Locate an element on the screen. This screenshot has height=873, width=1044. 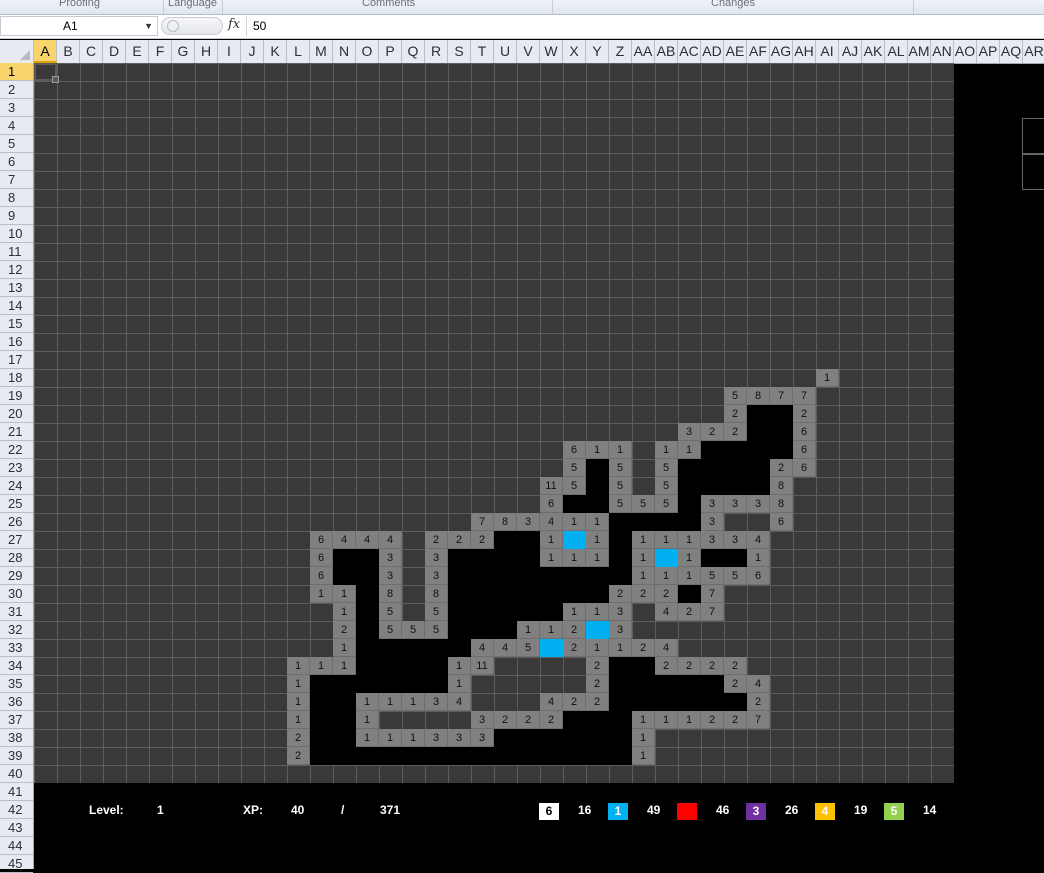
floor-cell-r38: 3 is located at coordinates (436, 738).